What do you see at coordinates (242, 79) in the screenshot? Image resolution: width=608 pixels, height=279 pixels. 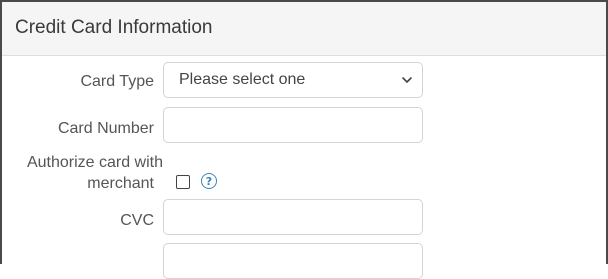 I see `card-type-selected-value: Please select one` at bounding box center [242, 79].